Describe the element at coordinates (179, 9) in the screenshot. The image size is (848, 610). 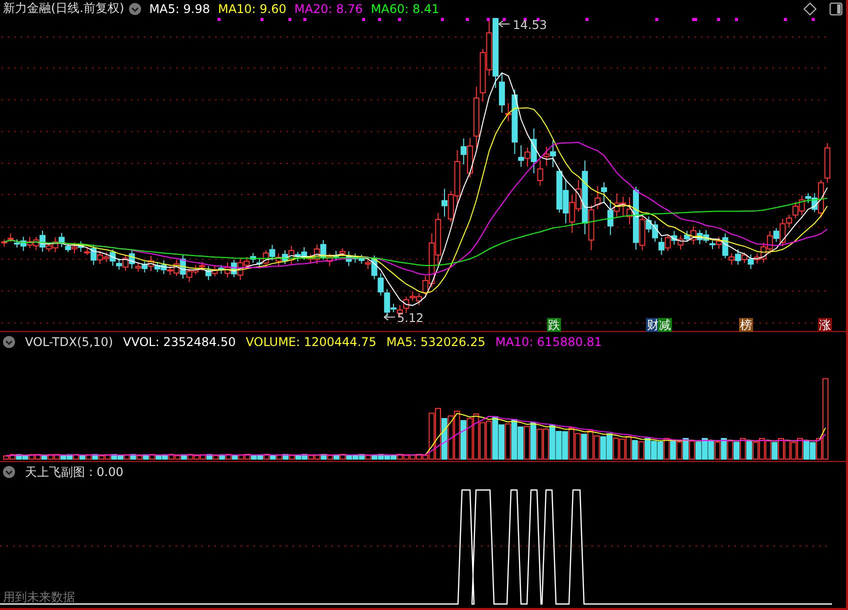
I see `moving-average-value: MA5: 9.98` at that location.